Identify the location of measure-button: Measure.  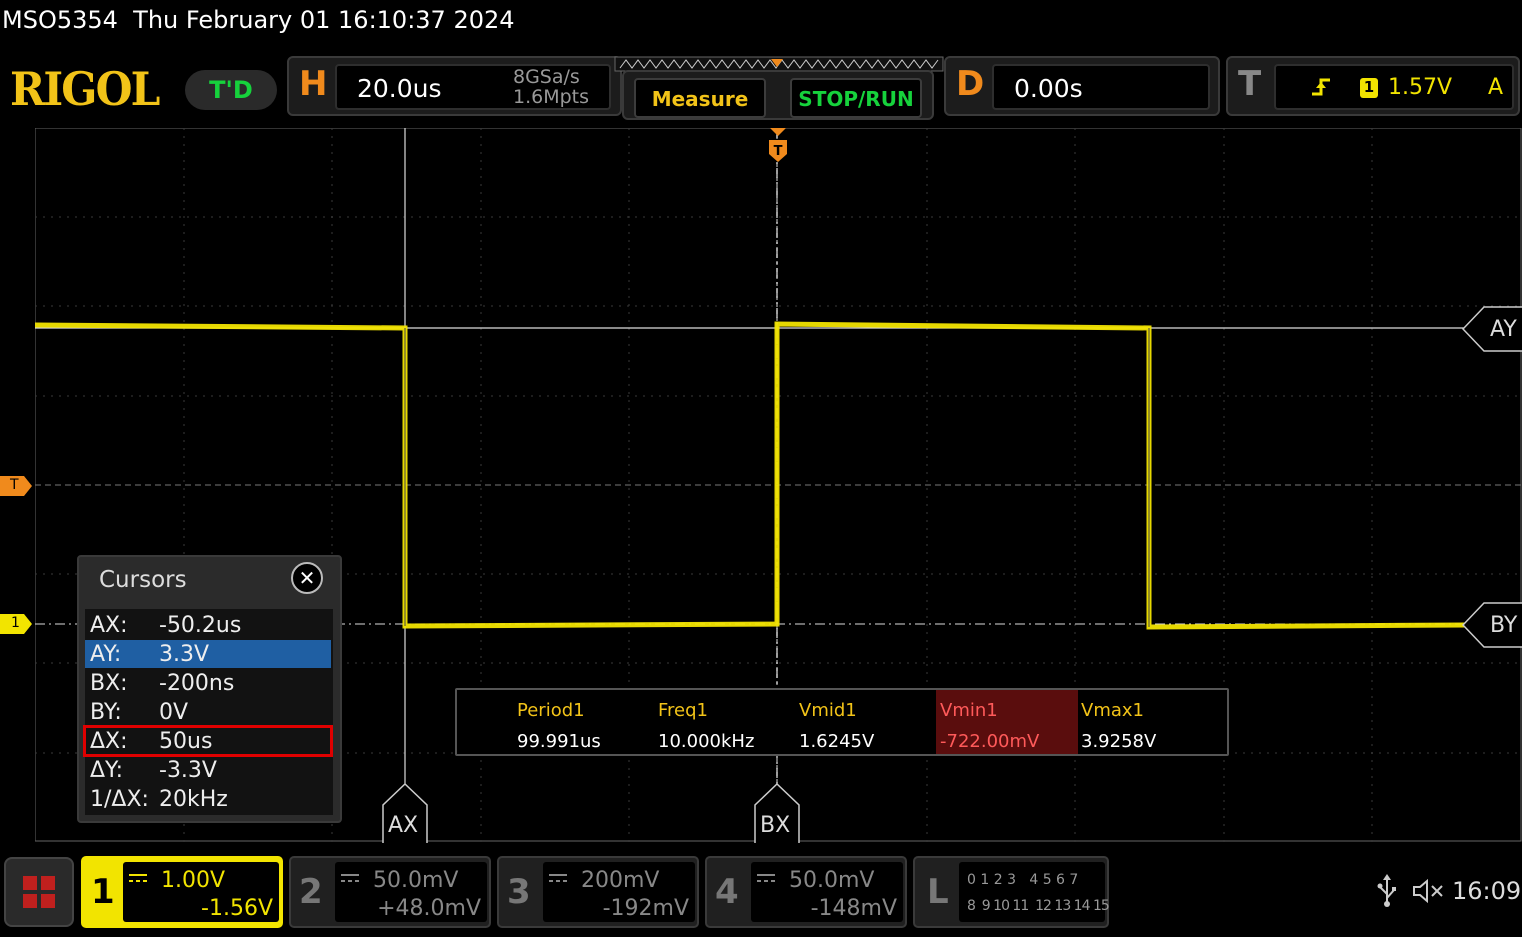
(700, 98).